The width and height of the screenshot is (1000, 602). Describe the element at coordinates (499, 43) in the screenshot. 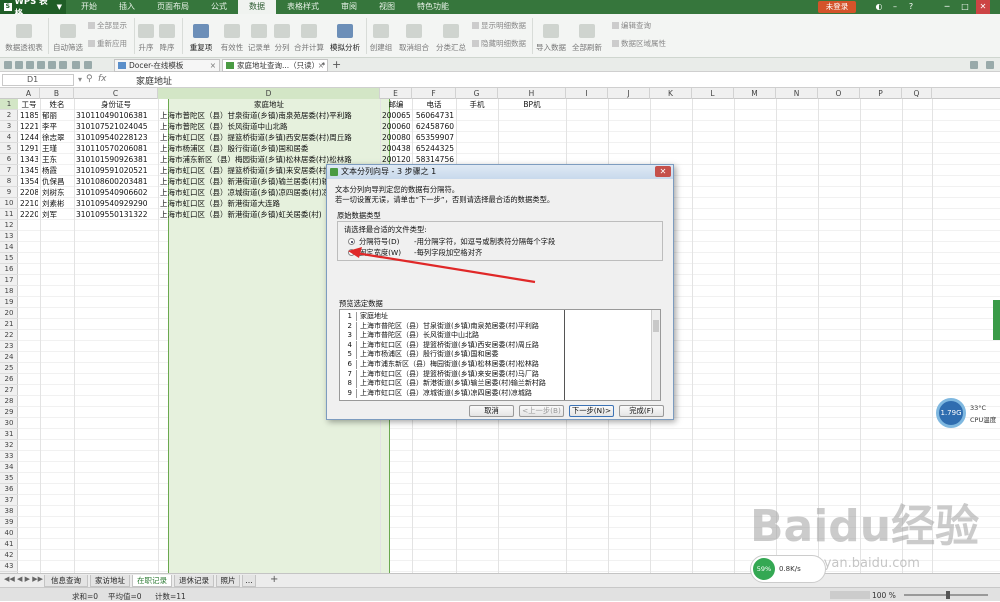

I see `hide-detail-button: 隐藏明细数据` at that location.